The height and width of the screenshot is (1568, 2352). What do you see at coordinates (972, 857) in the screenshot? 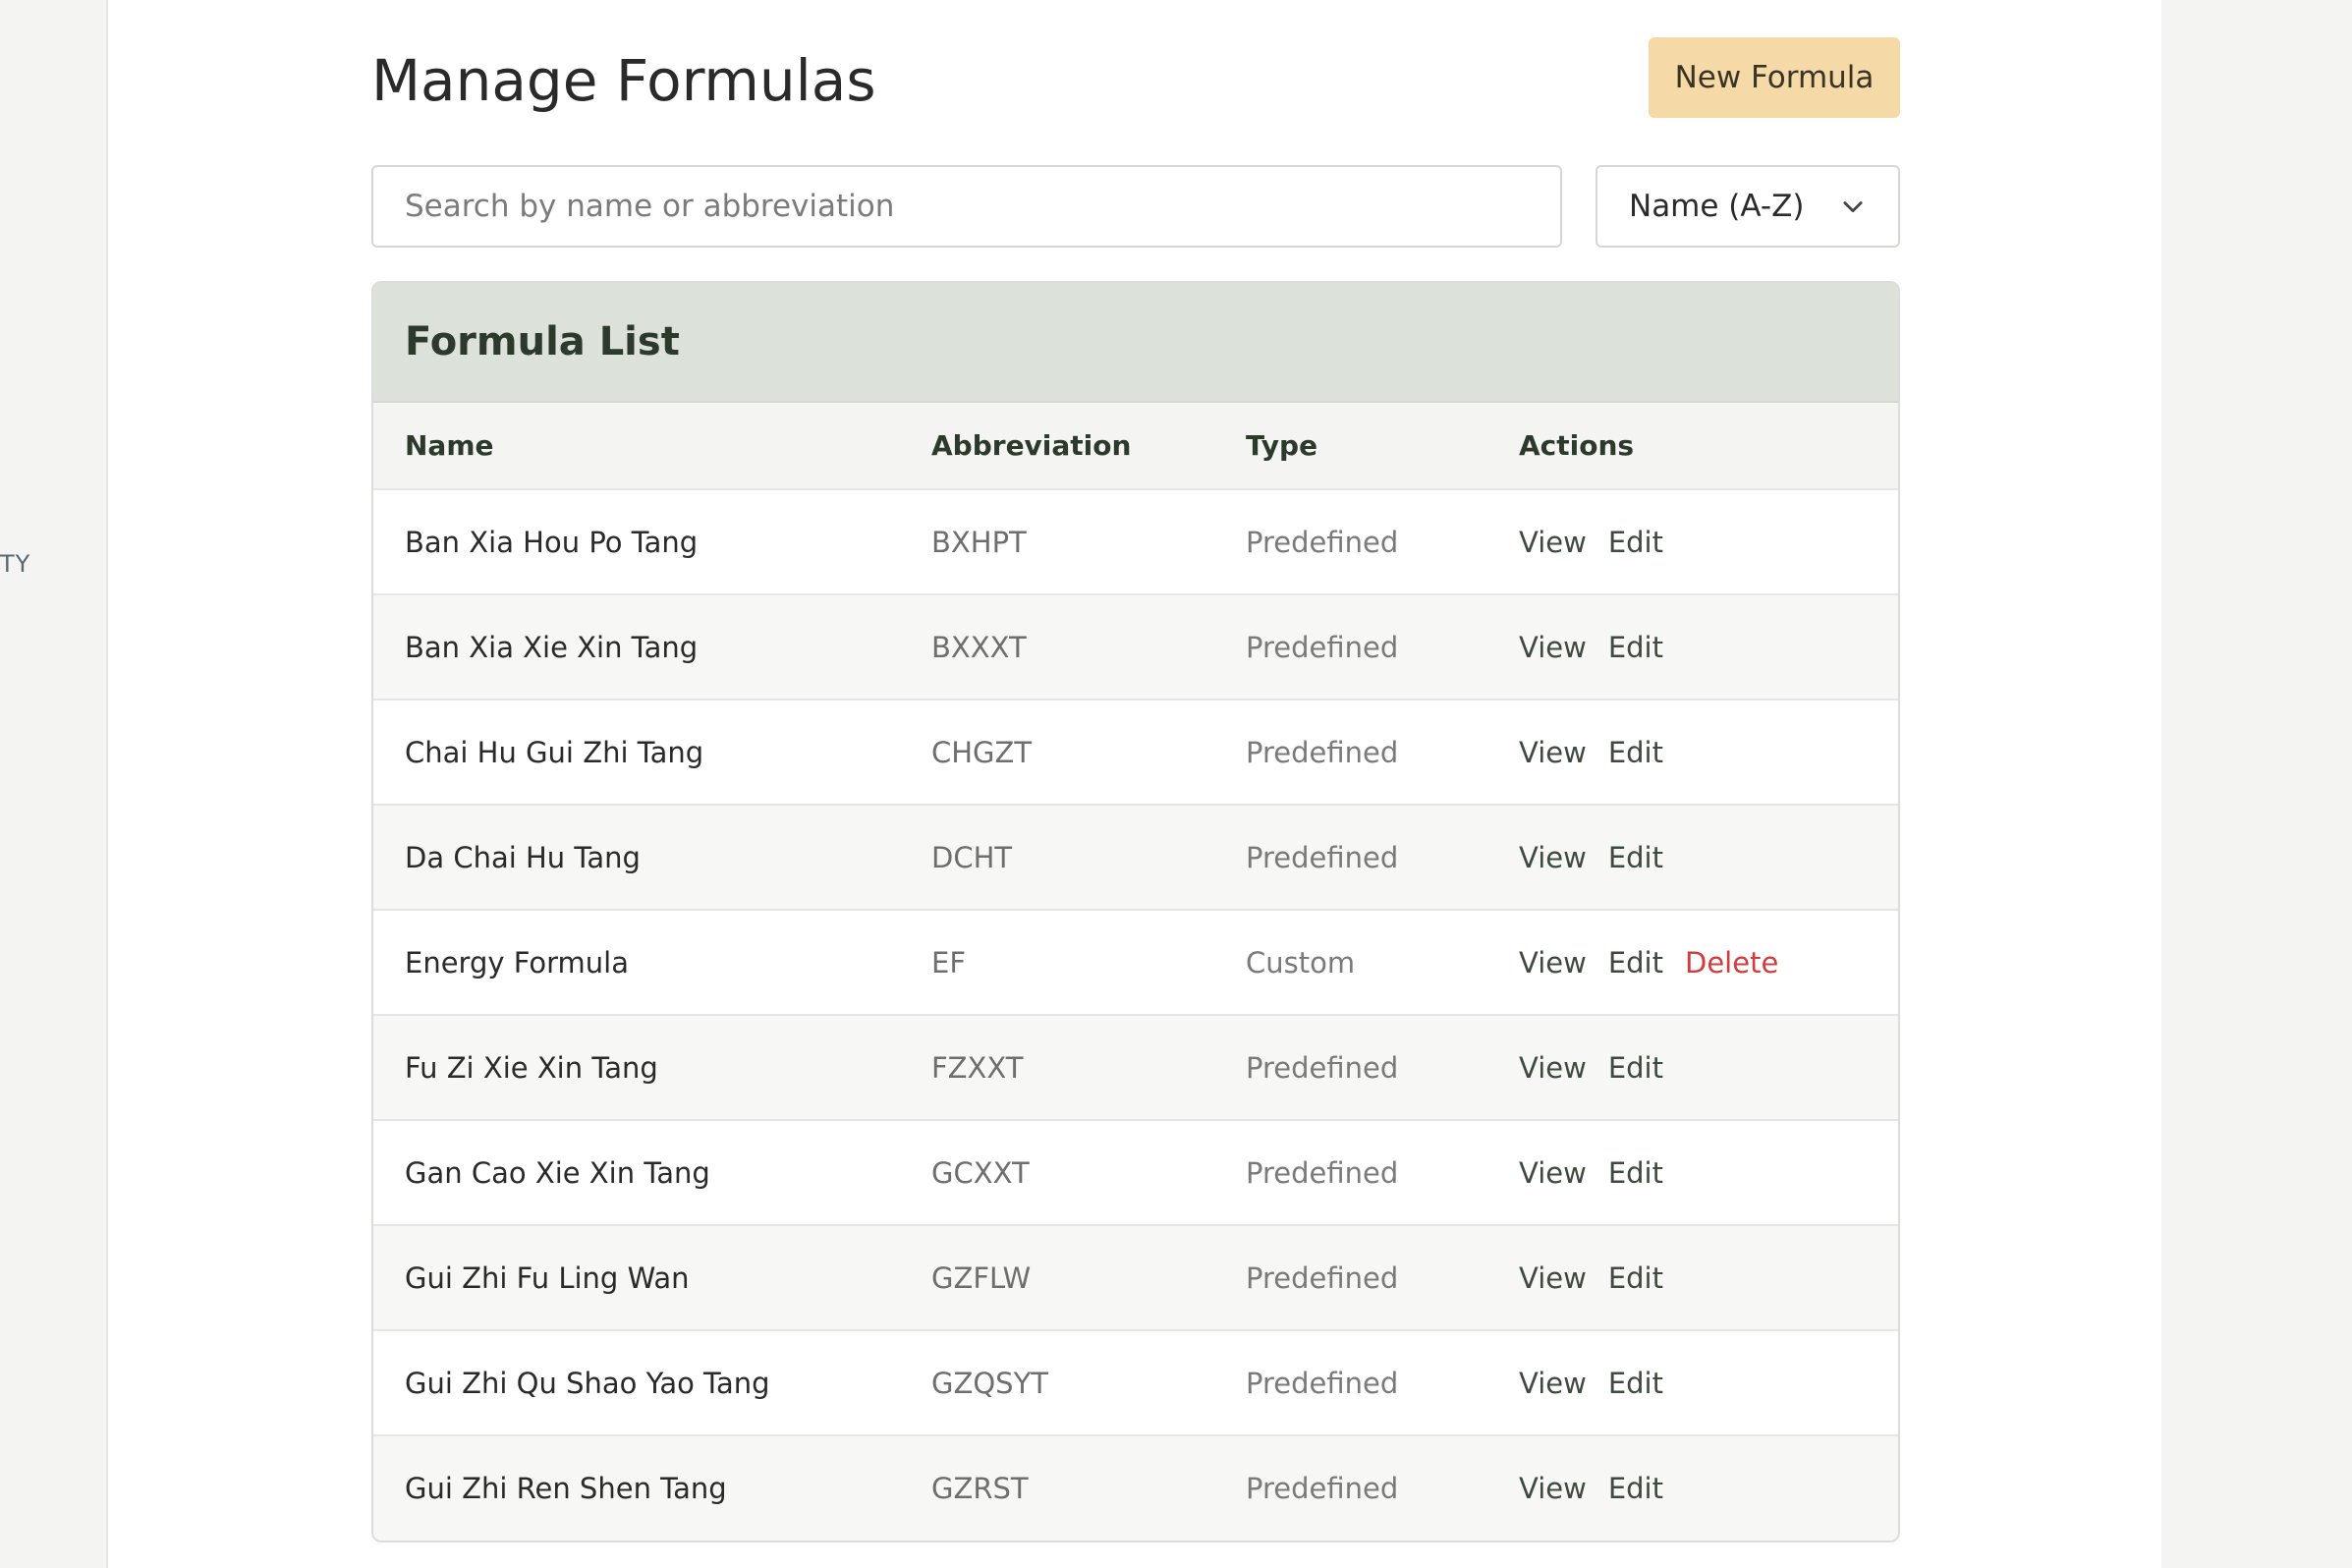
I see `formula-abbreviation: DCHT` at bounding box center [972, 857].